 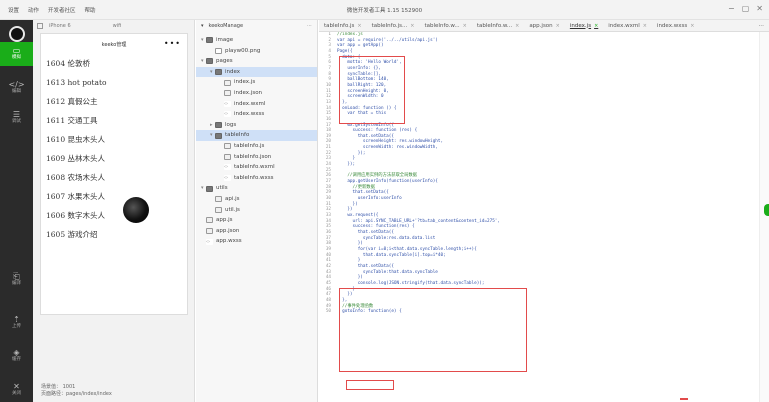 I want to click on phone-nav-title: keeko管理, so click(x=114, y=44).